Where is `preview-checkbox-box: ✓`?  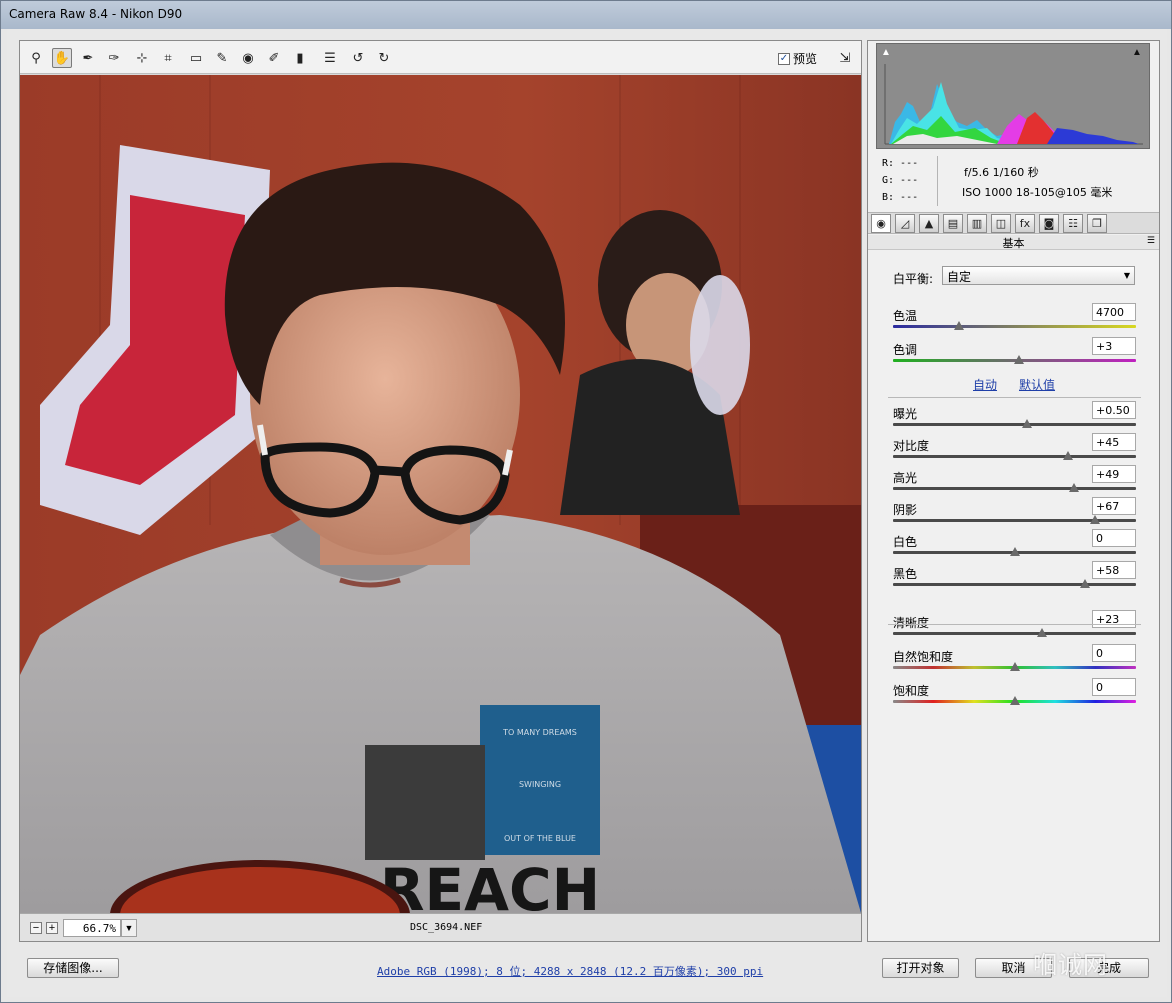
preview-checkbox-box: ✓ is located at coordinates (784, 58).